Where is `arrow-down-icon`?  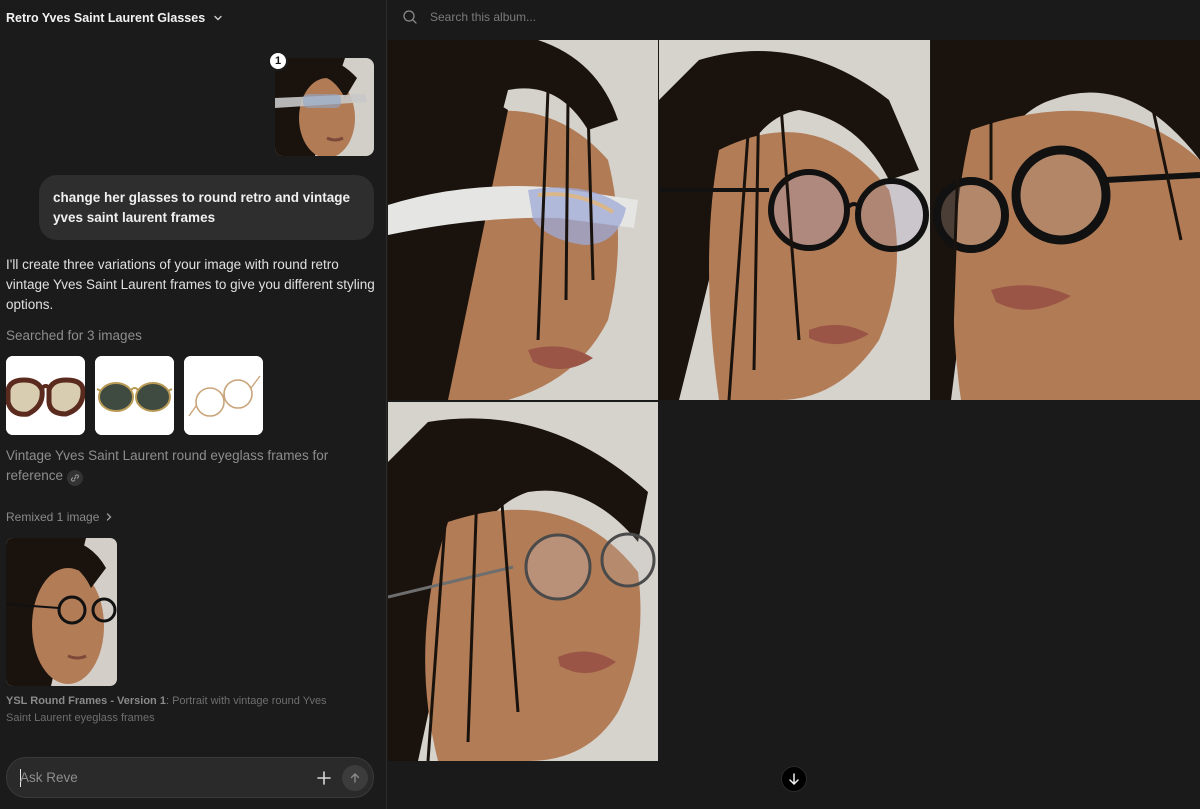
arrow-down-icon is located at coordinates (794, 779).